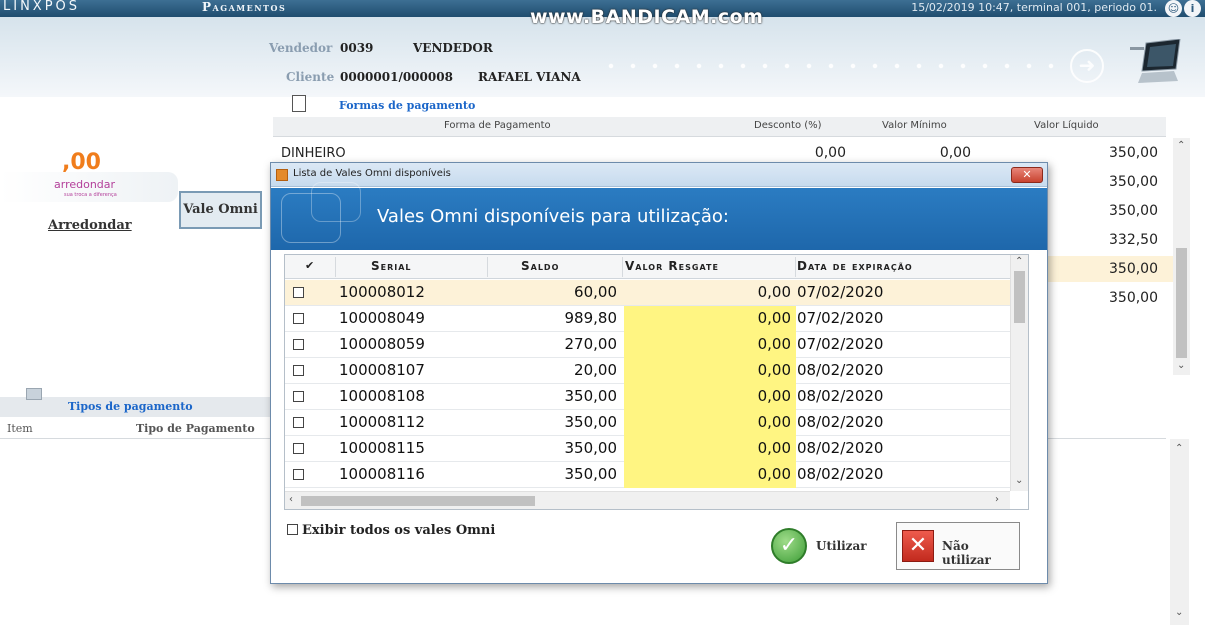 Image resolution: width=1205 pixels, height=625 pixels. What do you see at coordinates (20, 428) in the screenshot?
I see `col-item: Item` at bounding box center [20, 428].